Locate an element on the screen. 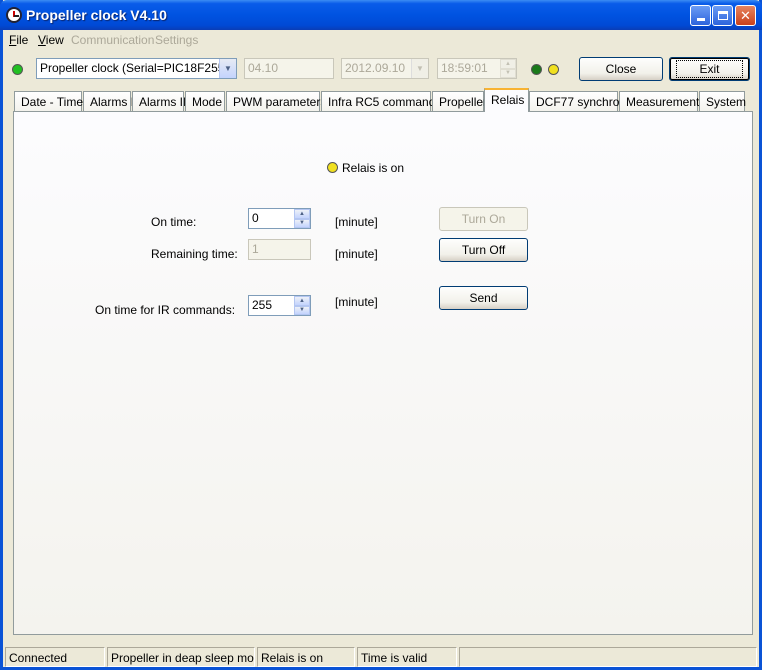 This screenshot has height=670, width=762. on-time-spinner: ▲ ▼ is located at coordinates (302, 218).